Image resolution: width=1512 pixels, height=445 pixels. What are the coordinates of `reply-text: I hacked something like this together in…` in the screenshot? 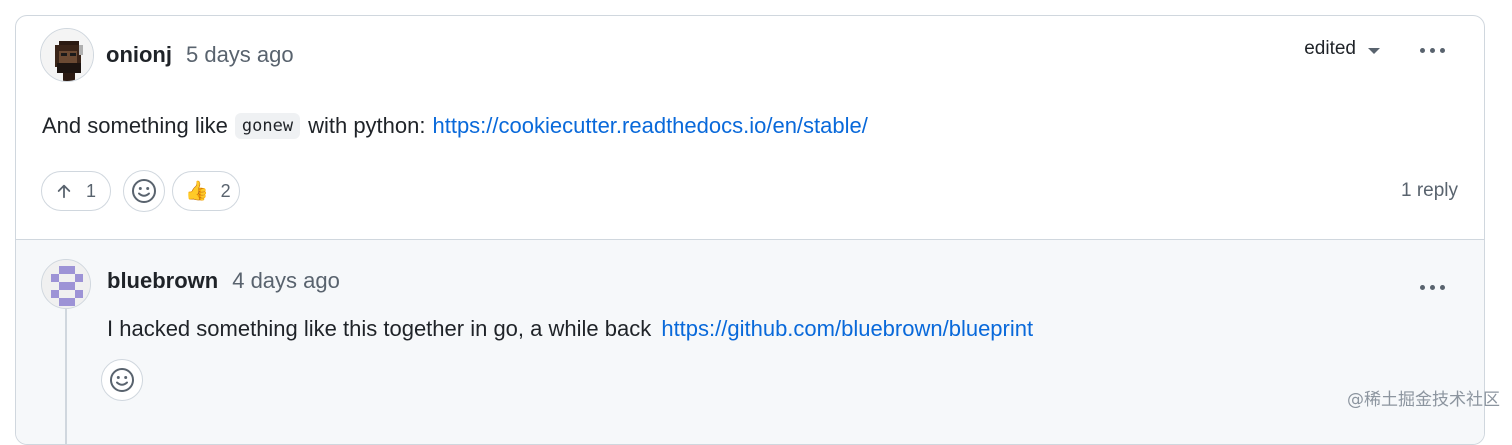 It's located at (379, 328).